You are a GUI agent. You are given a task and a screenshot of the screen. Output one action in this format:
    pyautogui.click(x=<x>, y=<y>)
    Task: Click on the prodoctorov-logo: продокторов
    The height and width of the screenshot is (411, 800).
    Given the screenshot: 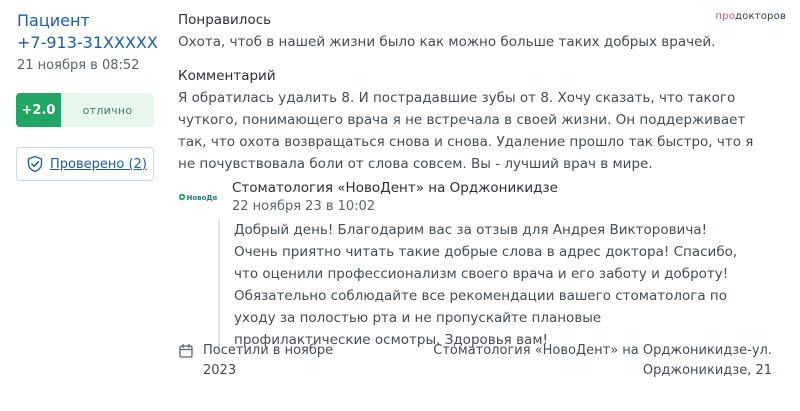 What is the action you would take?
    pyautogui.click(x=750, y=17)
    